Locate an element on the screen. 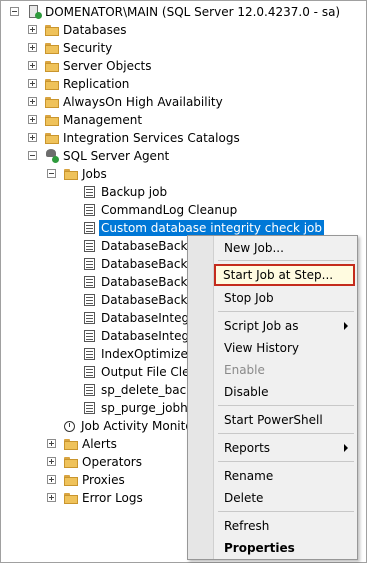  monitor-icon is located at coordinates (70, 426).